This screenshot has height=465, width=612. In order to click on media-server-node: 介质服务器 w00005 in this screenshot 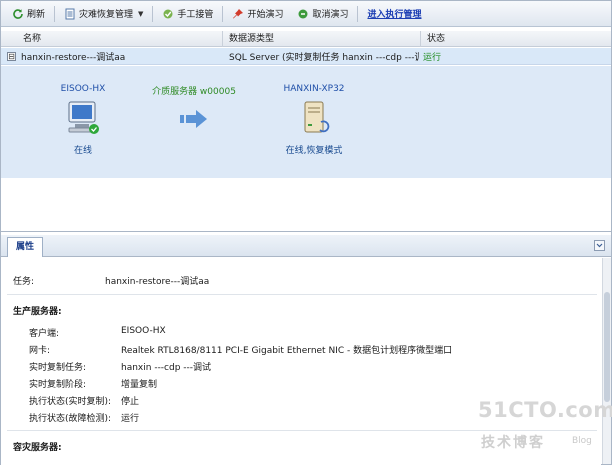, I will do `click(194, 109)`.